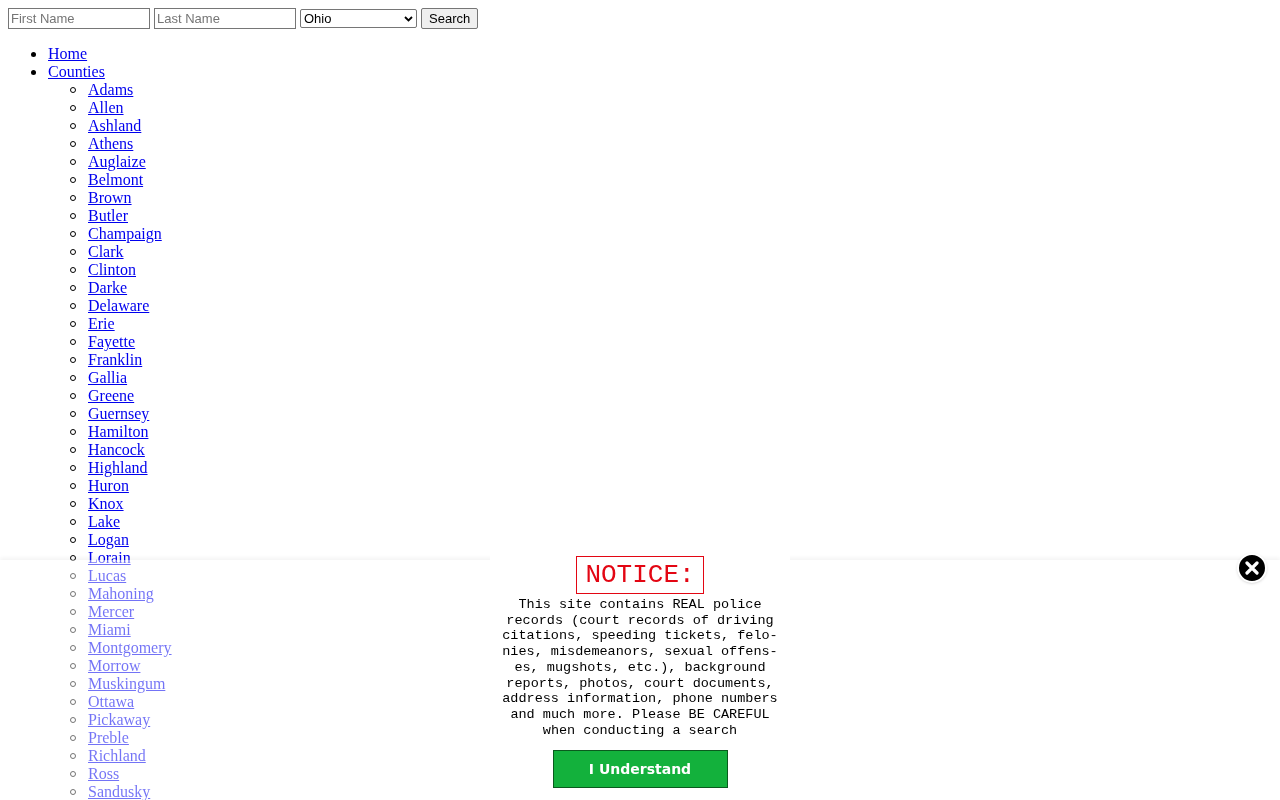  What do you see at coordinates (108, 216) in the screenshot?
I see `nav-link: Butler` at bounding box center [108, 216].